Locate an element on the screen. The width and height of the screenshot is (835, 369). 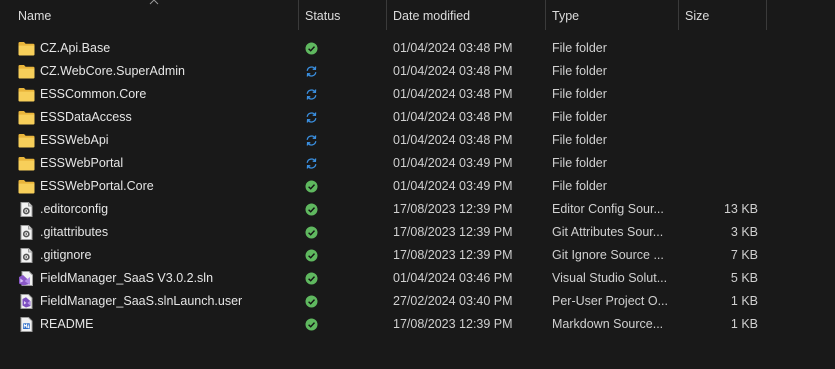
file-date-modified: 27/02/2024 03:40 PM is located at coordinates (453, 301).